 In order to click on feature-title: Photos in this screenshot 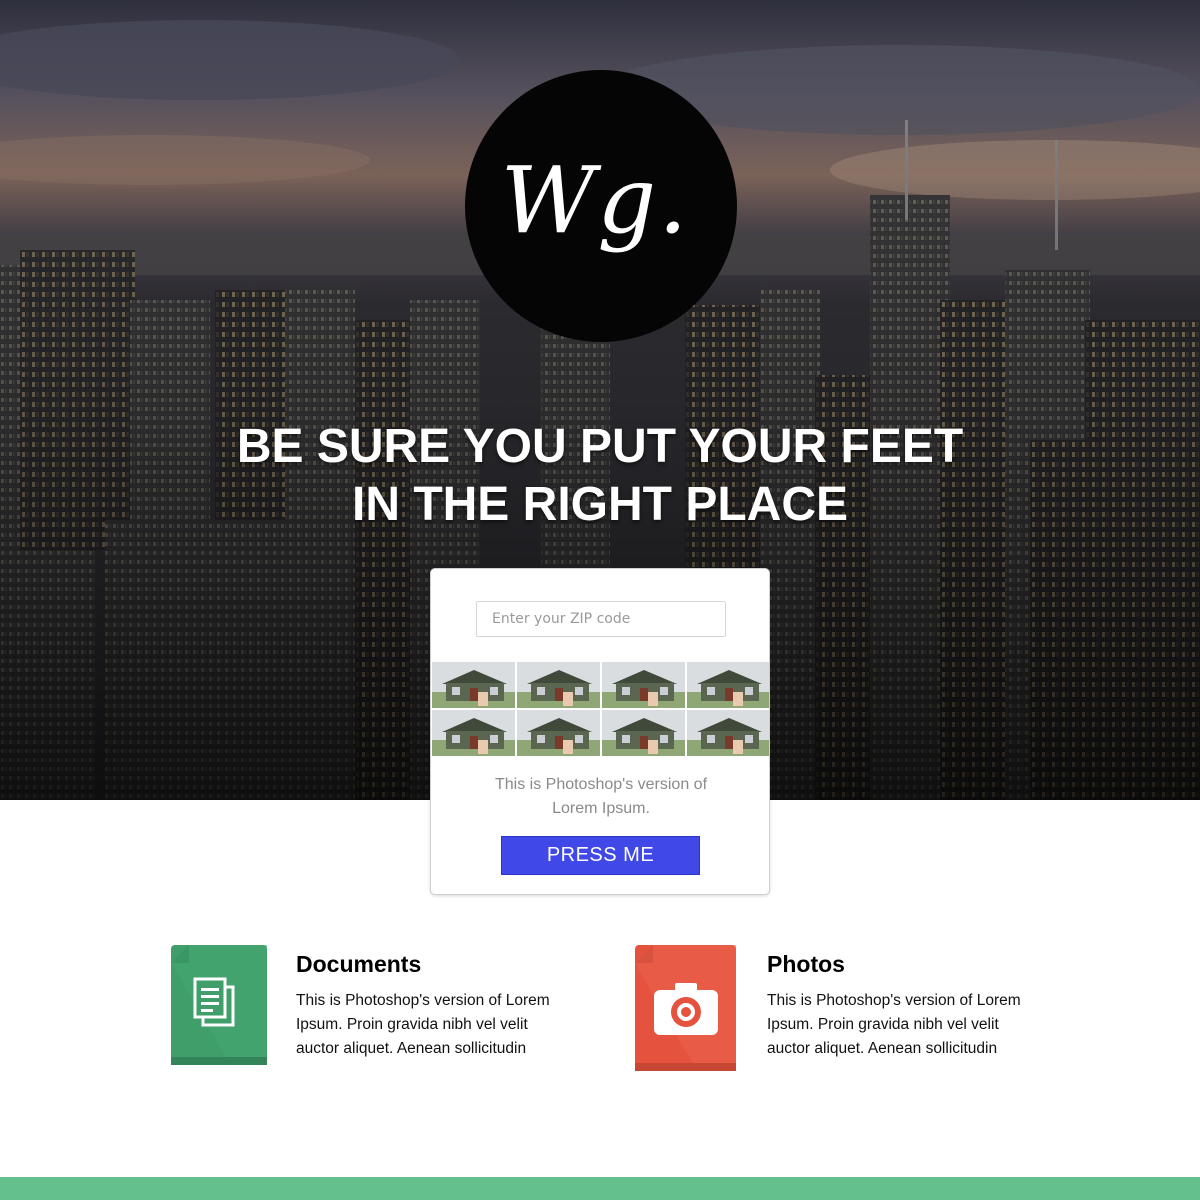, I will do `click(806, 964)`.